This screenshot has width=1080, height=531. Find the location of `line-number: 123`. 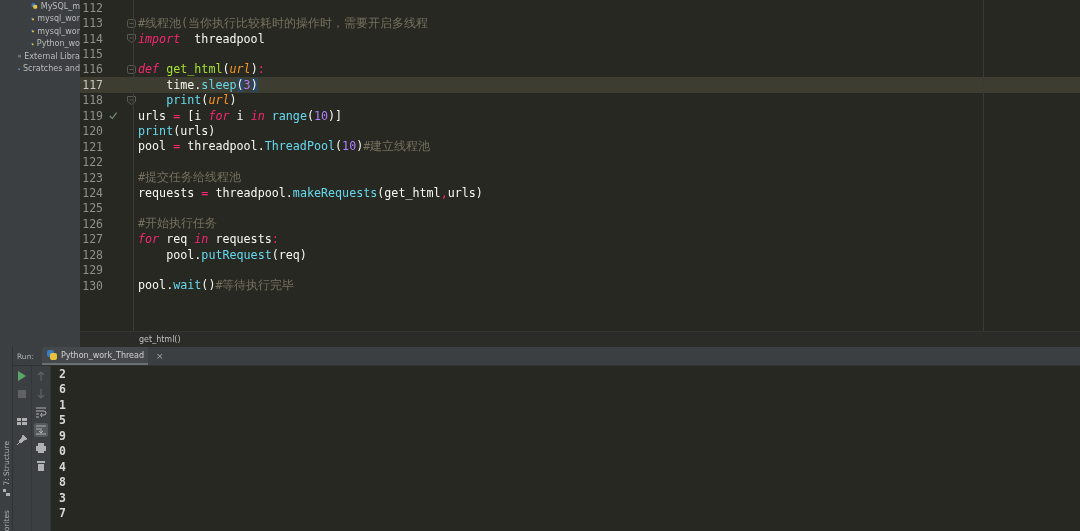

line-number: 123 is located at coordinates (92, 177).